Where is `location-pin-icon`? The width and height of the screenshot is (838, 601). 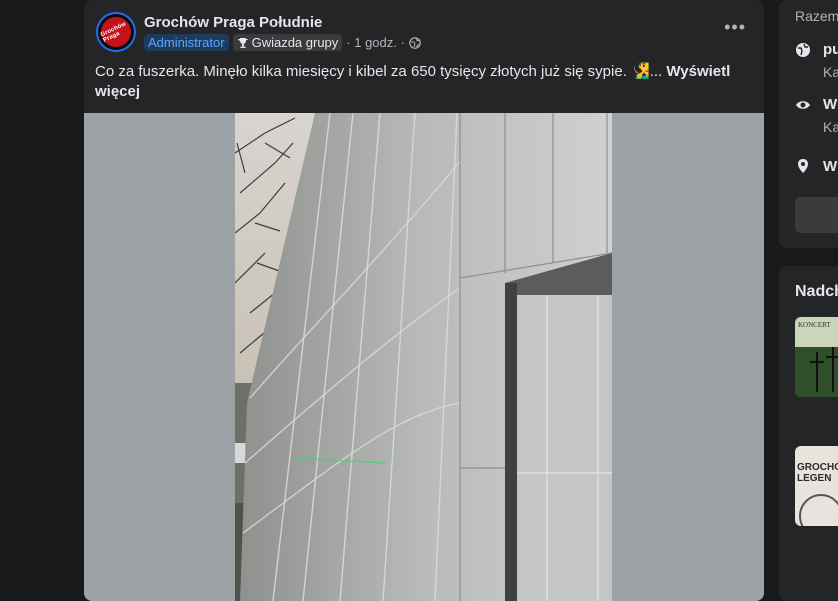
location-pin-icon is located at coordinates (803, 166).